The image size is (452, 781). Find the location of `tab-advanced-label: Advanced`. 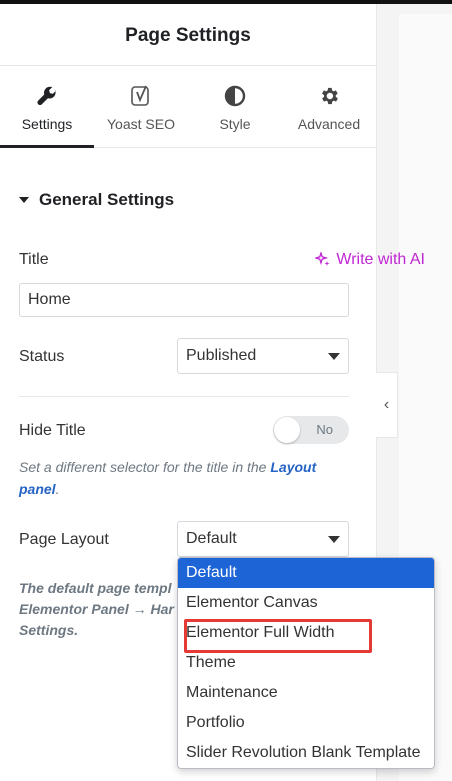

tab-advanced-label: Advanced is located at coordinates (329, 123).